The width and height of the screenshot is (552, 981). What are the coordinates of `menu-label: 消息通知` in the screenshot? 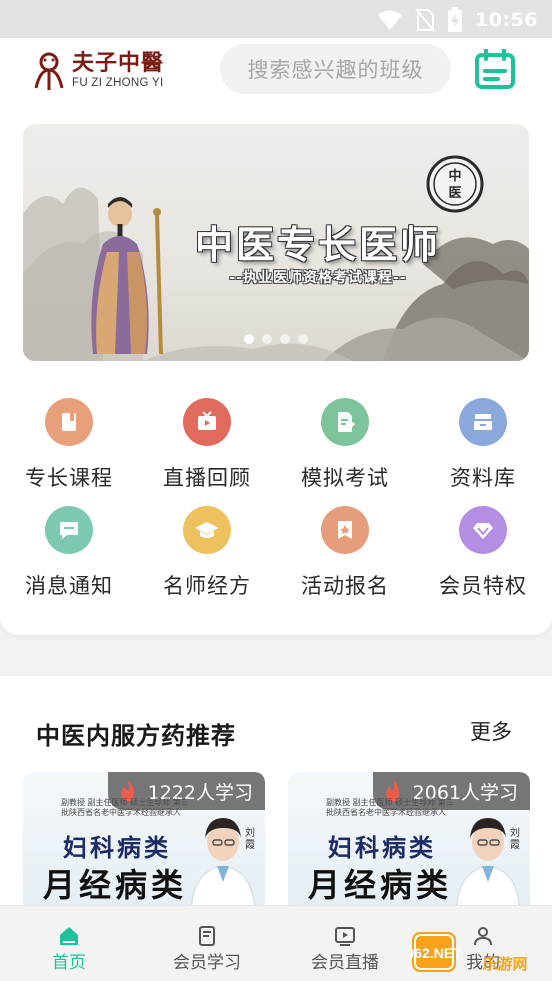 It's located at (69, 586).